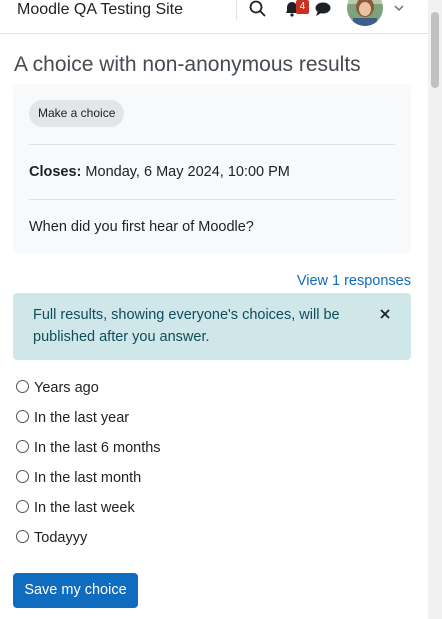  What do you see at coordinates (60, 538) in the screenshot?
I see `option-label: Todayyy` at bounding box center [60, 538].